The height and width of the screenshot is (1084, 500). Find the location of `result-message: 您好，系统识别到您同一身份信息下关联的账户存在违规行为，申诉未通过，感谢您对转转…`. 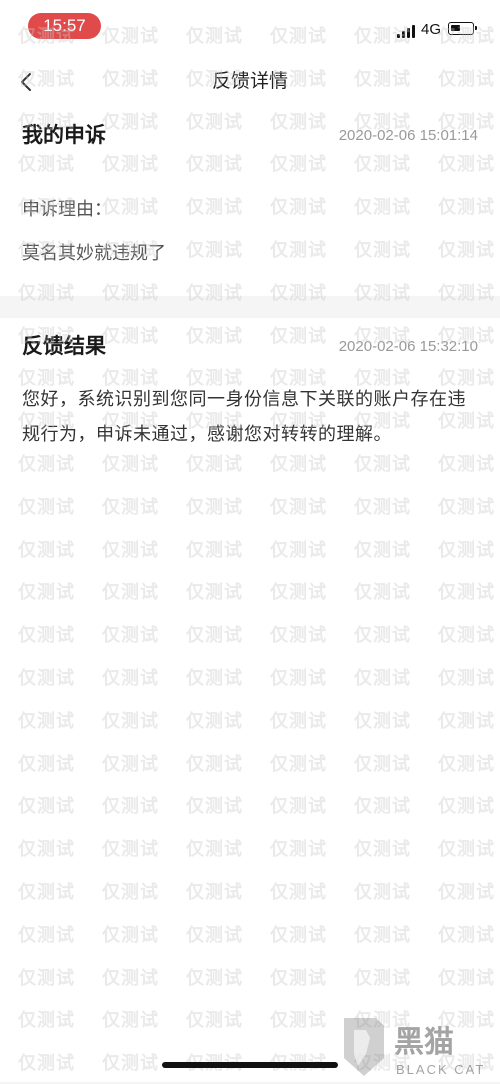

result-message: 您好，系统识别到您同一身份信息下关联的账户存在违规行为，申诉未通过，感谢您对转转… is located at coordinates (244, 417).